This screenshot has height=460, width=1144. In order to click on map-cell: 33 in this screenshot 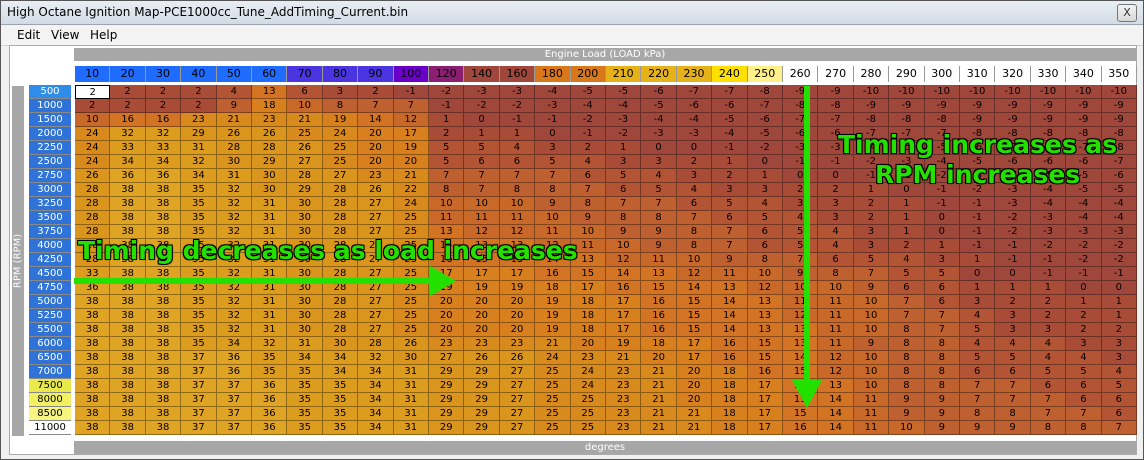, I will do `click(93, 274)`.